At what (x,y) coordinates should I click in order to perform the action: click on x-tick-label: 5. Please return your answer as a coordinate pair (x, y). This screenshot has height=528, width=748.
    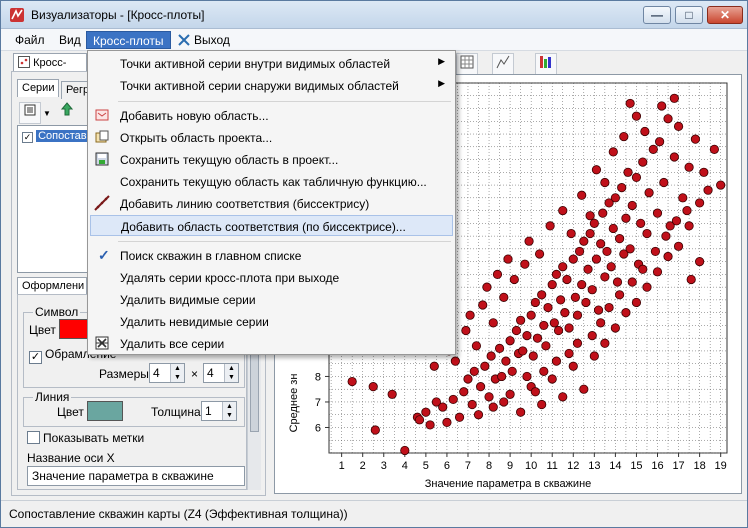
    Looking at the image, I should click on (426, 466).